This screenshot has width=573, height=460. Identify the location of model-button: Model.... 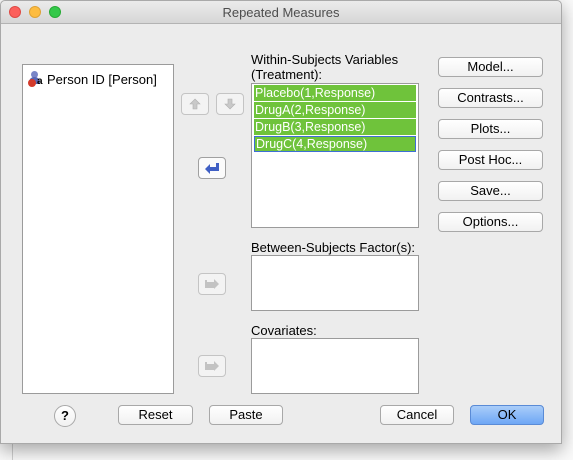
(490, 67).